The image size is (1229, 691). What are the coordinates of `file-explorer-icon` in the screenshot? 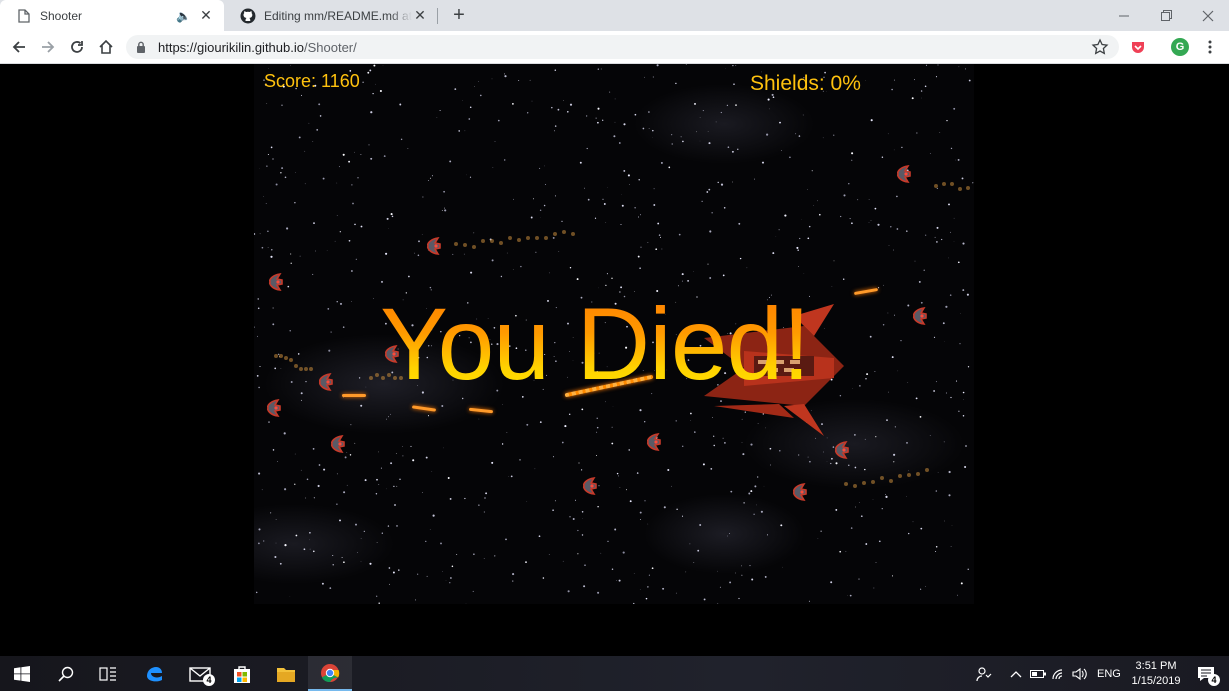 It's located at (286, 673).